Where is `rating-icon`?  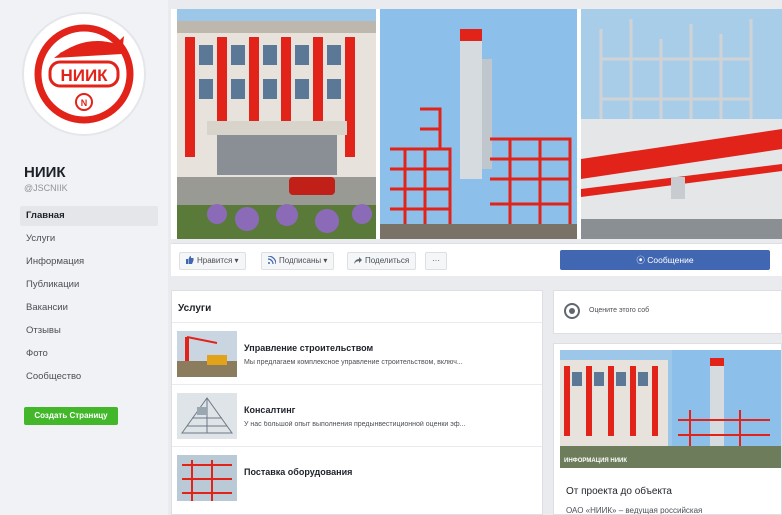 rating-icon is located at coordinates (572, 311).